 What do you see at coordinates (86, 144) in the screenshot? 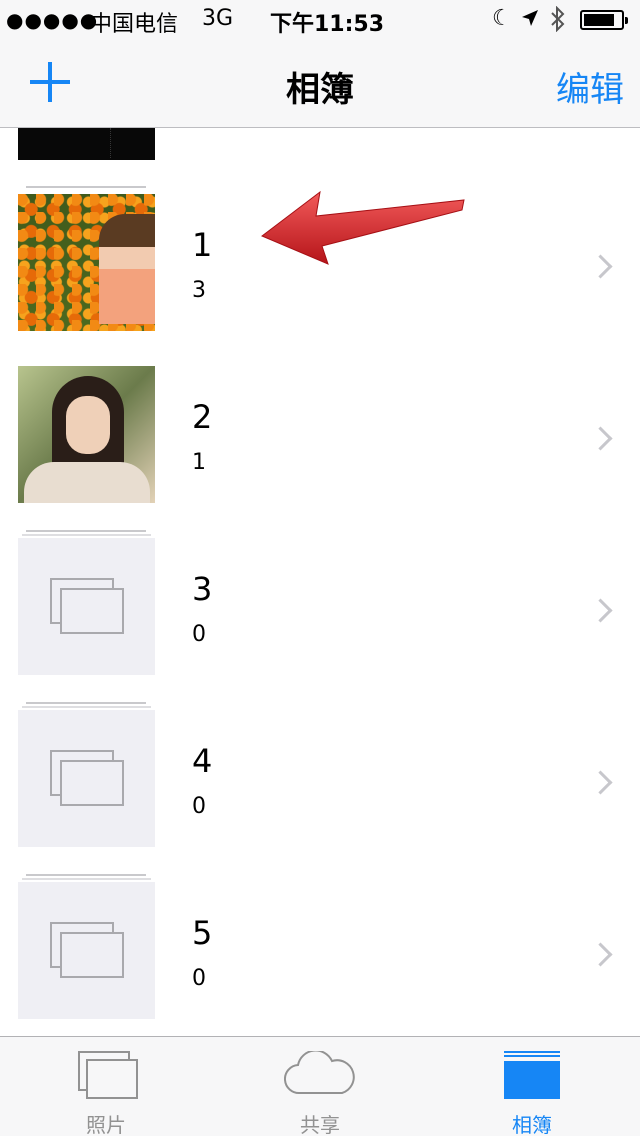
I see `partial-album-thumbnail` at bounding box center [86, 144].